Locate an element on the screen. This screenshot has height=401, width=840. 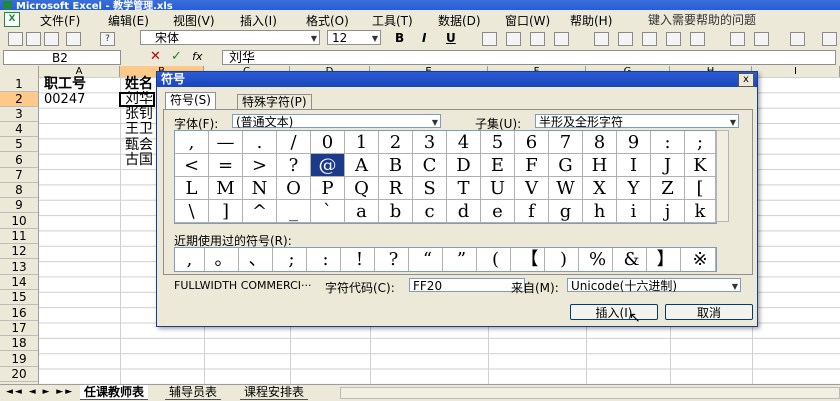
symbol-cell: i is located at coordinates (634, 211).